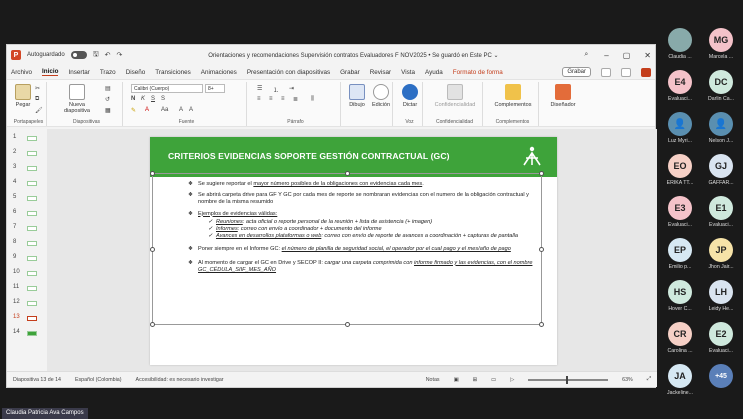  What do you see at coordinates (29, 303) in the screenshot?
I see `thumb-12: 12` at bounding box center [29, 303].